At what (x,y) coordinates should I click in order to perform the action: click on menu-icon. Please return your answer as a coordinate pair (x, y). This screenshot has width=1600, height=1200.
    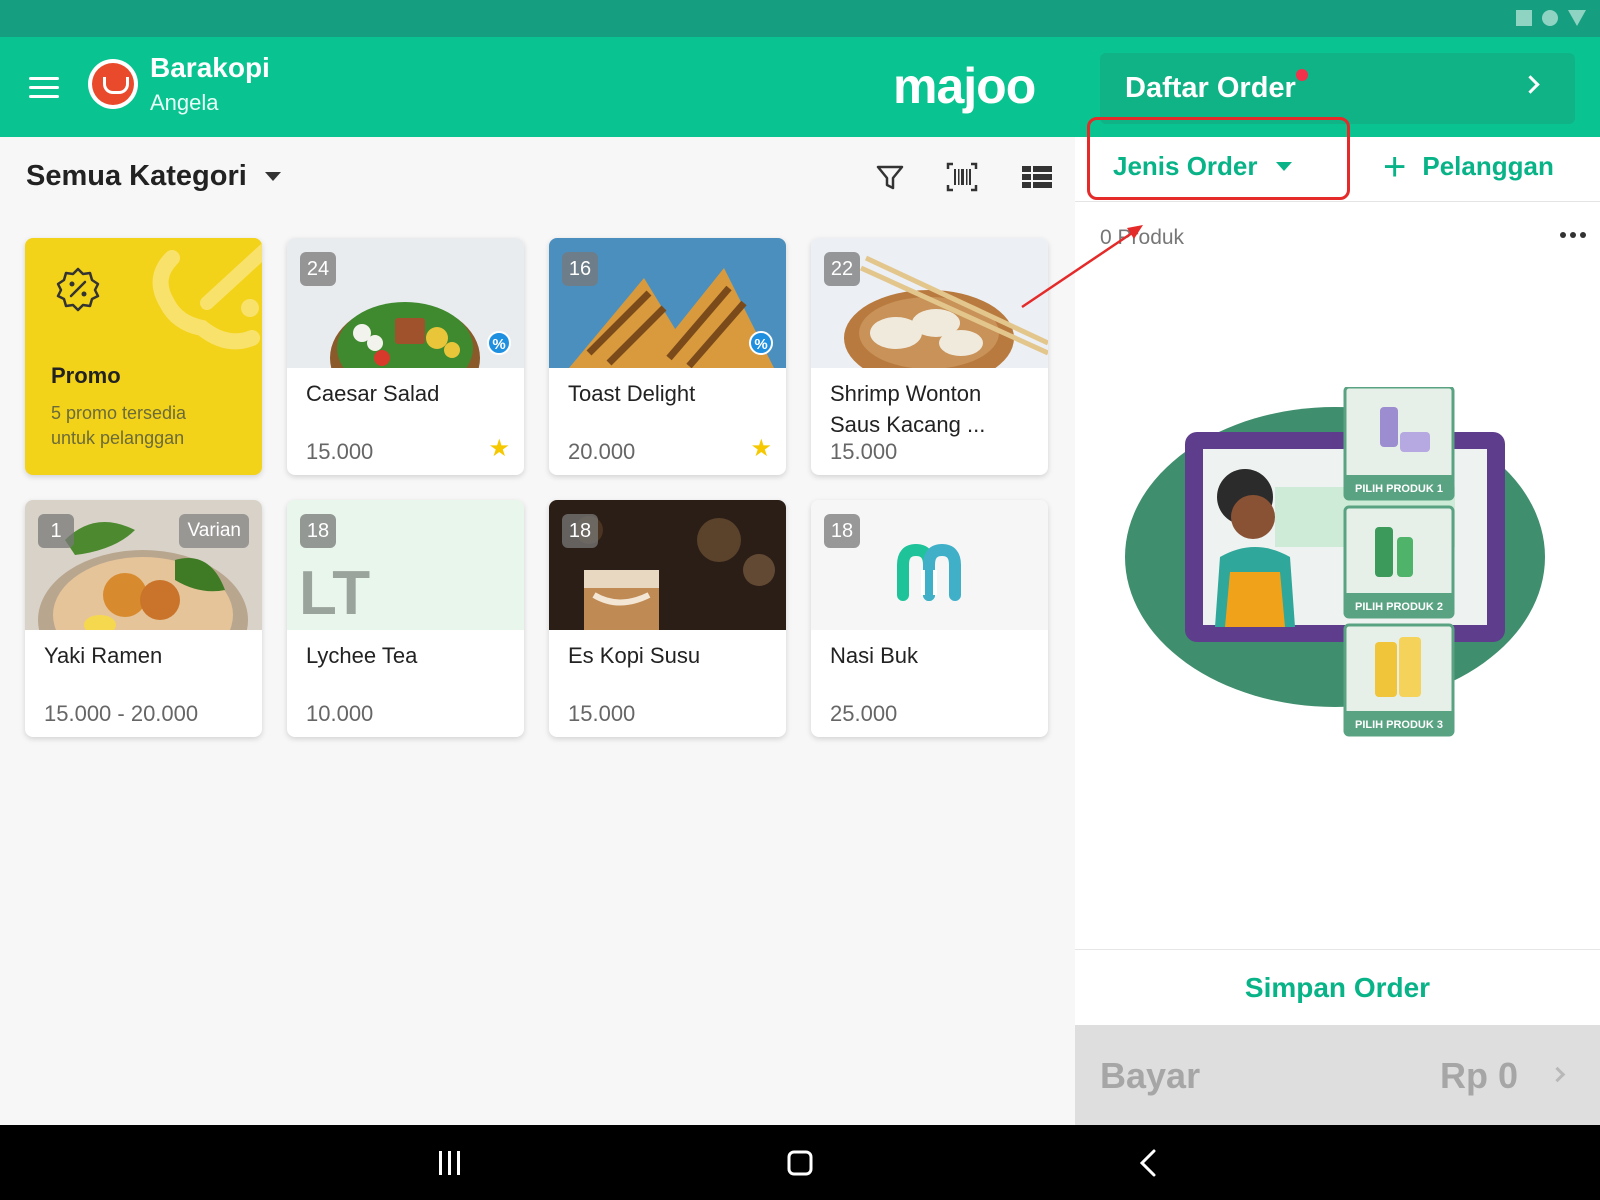
    Looking at the image, I should click on (44, 88).